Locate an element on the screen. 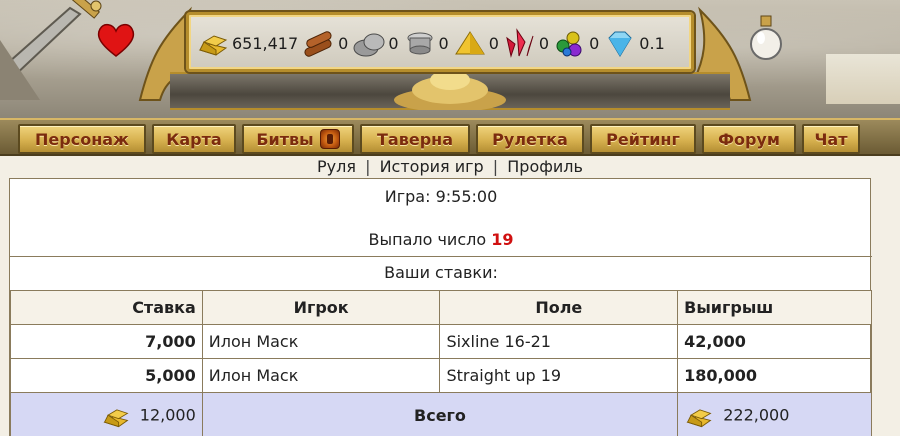  result-label: Выпало число is located at coordinates (427, 239).